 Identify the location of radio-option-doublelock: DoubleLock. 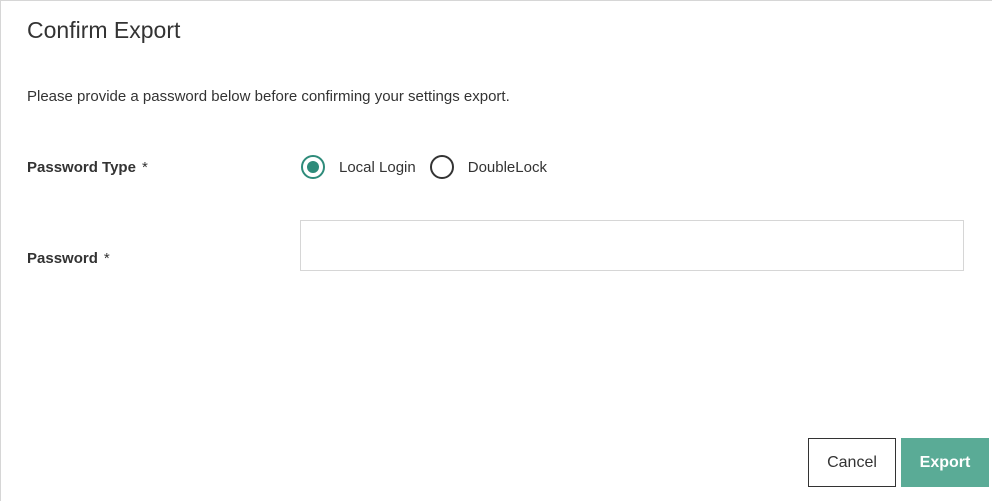
(488, 167).